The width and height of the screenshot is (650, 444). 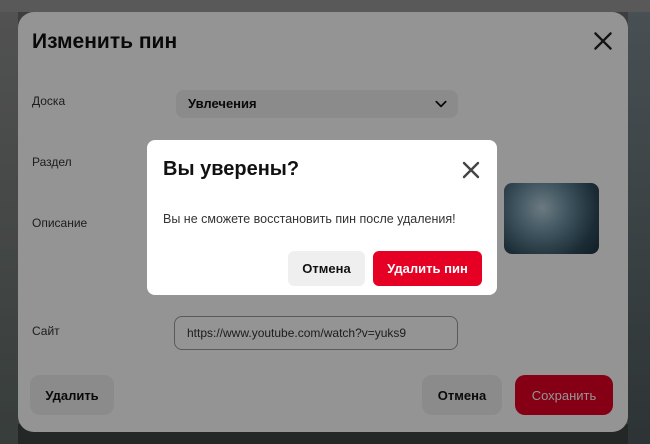 What do you see at coordinates (471, 170) in the screenshot?
I see `close-icon` at bounding box center [471, 170].